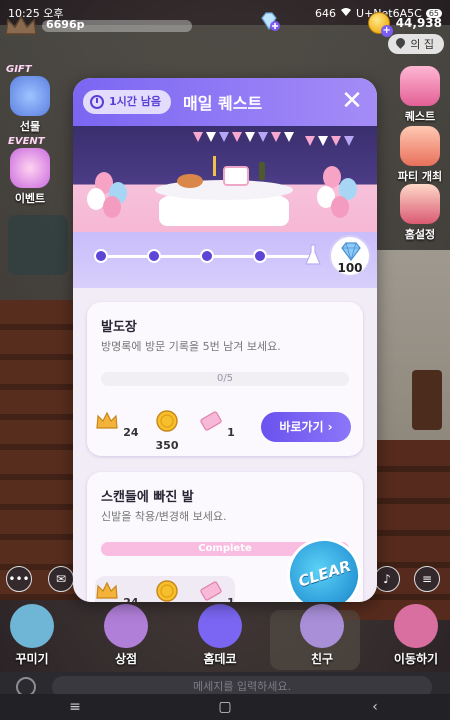 The height and width of the screenshot is (720, 450). I want to click on currency-display: + 44,938, so click(402, 24).